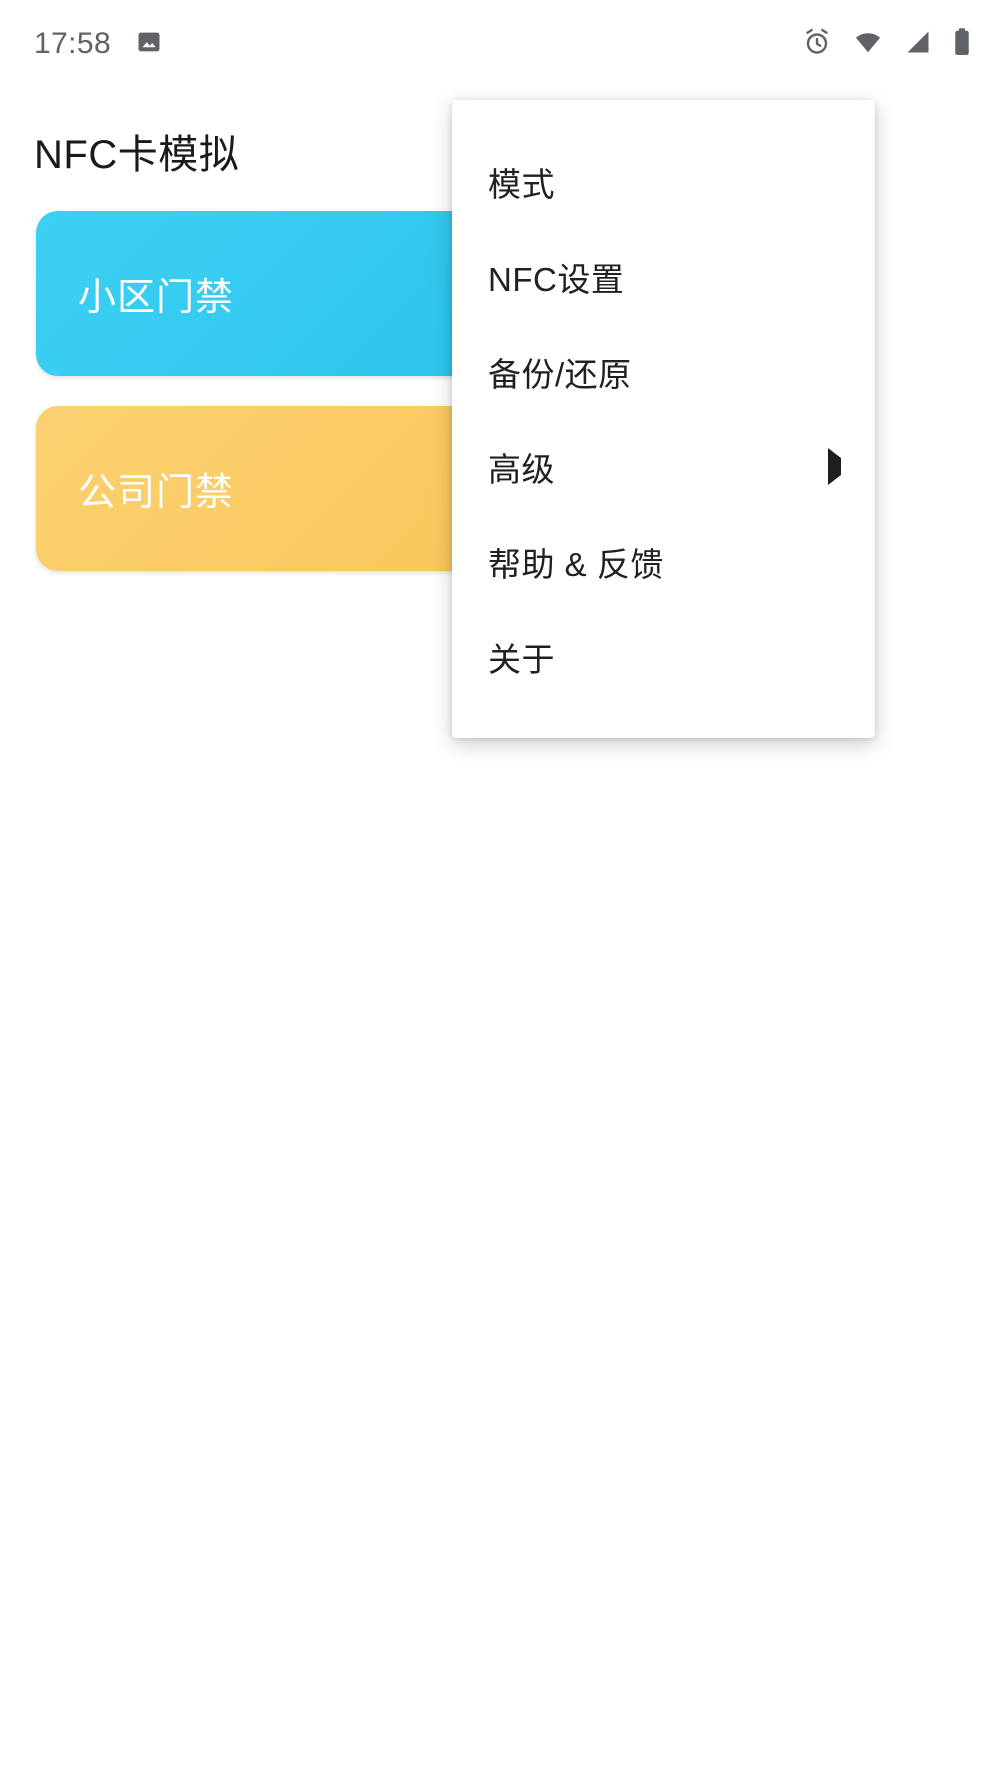 The width and height of the screenshot is (1000, 1777). I want to click on status-bar-left: 17:58, so click(98, 44).